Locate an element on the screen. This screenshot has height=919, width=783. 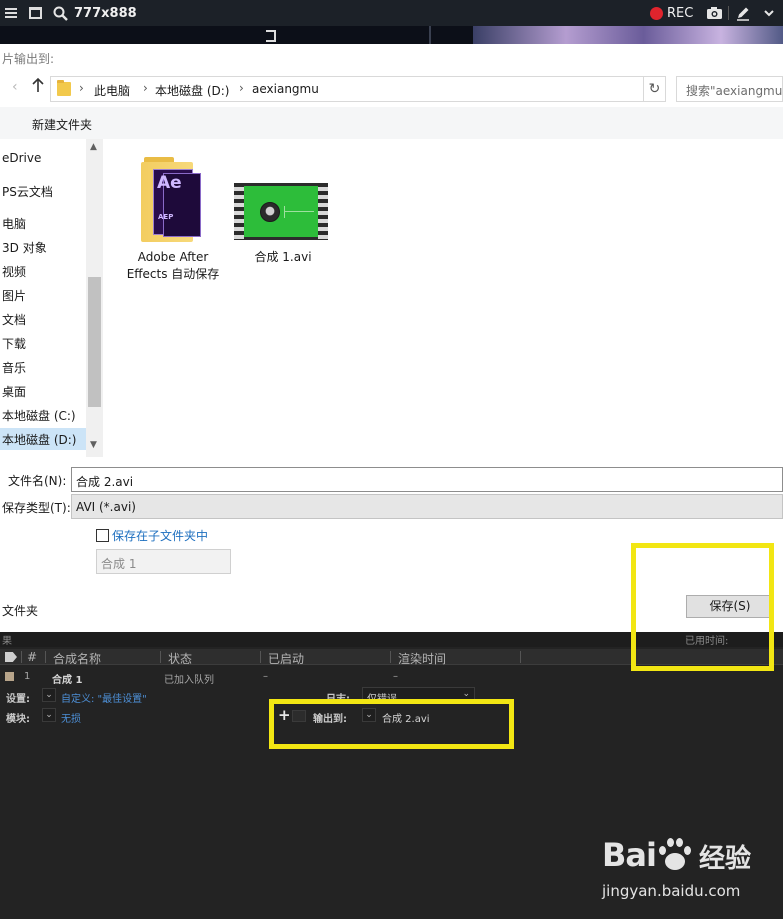
dialog-title: 片输出到: is located at coordinates (28, 59).